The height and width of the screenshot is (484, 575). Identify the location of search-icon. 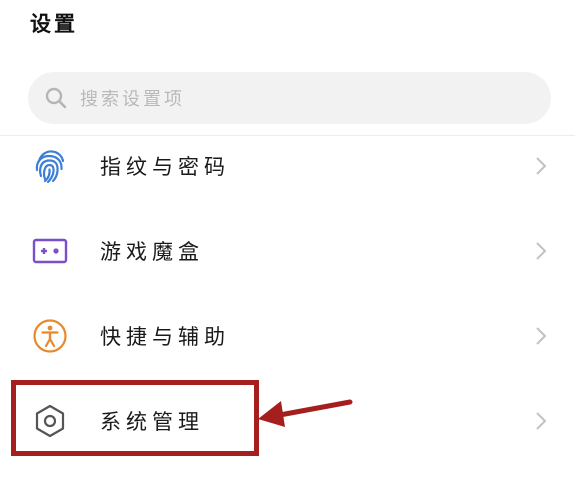
(56, 98).